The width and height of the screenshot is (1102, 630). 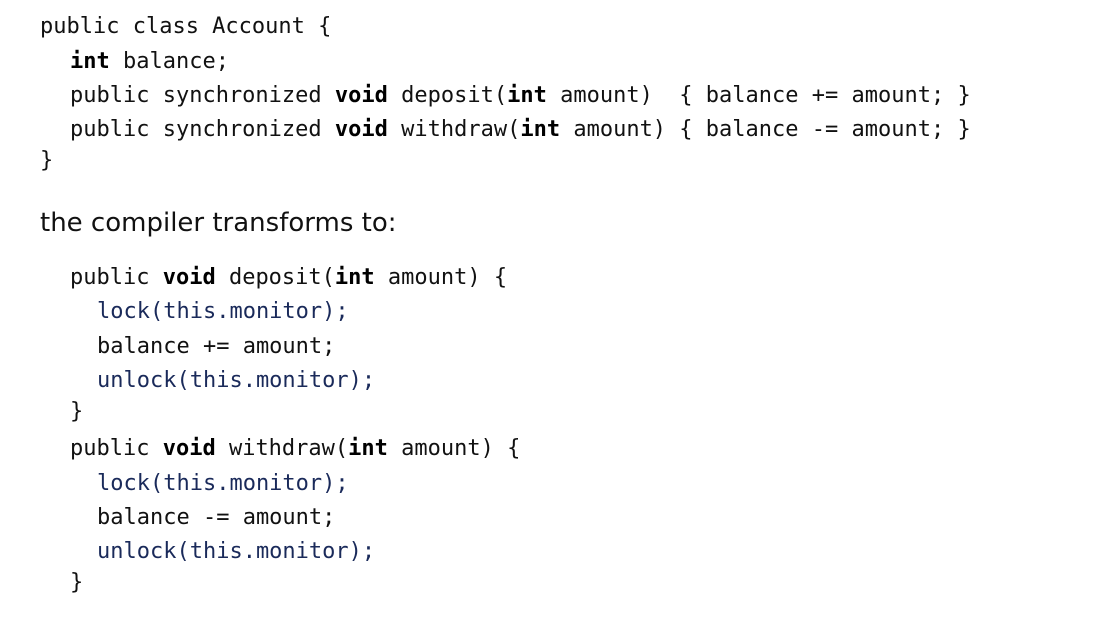 What do you see at coordinates (77, 411) in the screenshot?
I see `deposit-close-brace: }` at bounding box center [77, 411].